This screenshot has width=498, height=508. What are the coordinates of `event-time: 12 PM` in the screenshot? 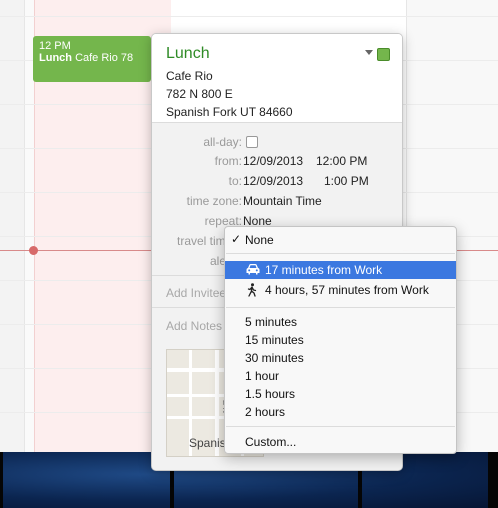 It's located at (55, 46).